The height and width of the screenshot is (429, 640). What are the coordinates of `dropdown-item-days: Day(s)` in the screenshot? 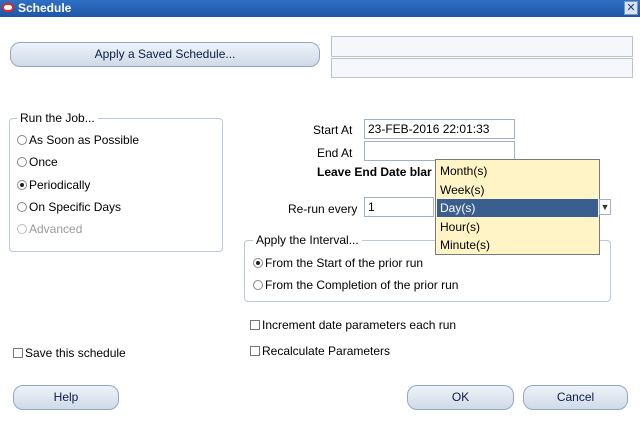 It's located at (517, 208).